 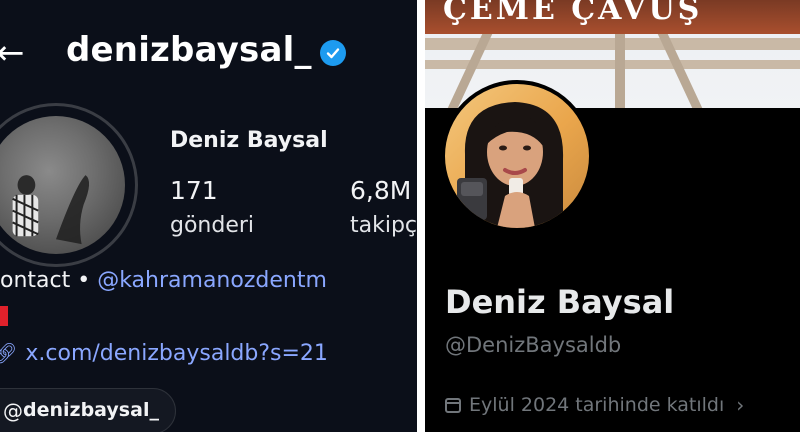 What do you see at coordinates (4, 316) in the screenshot?
I see `flag-emoji-icon` at bounding box center [4, 316].